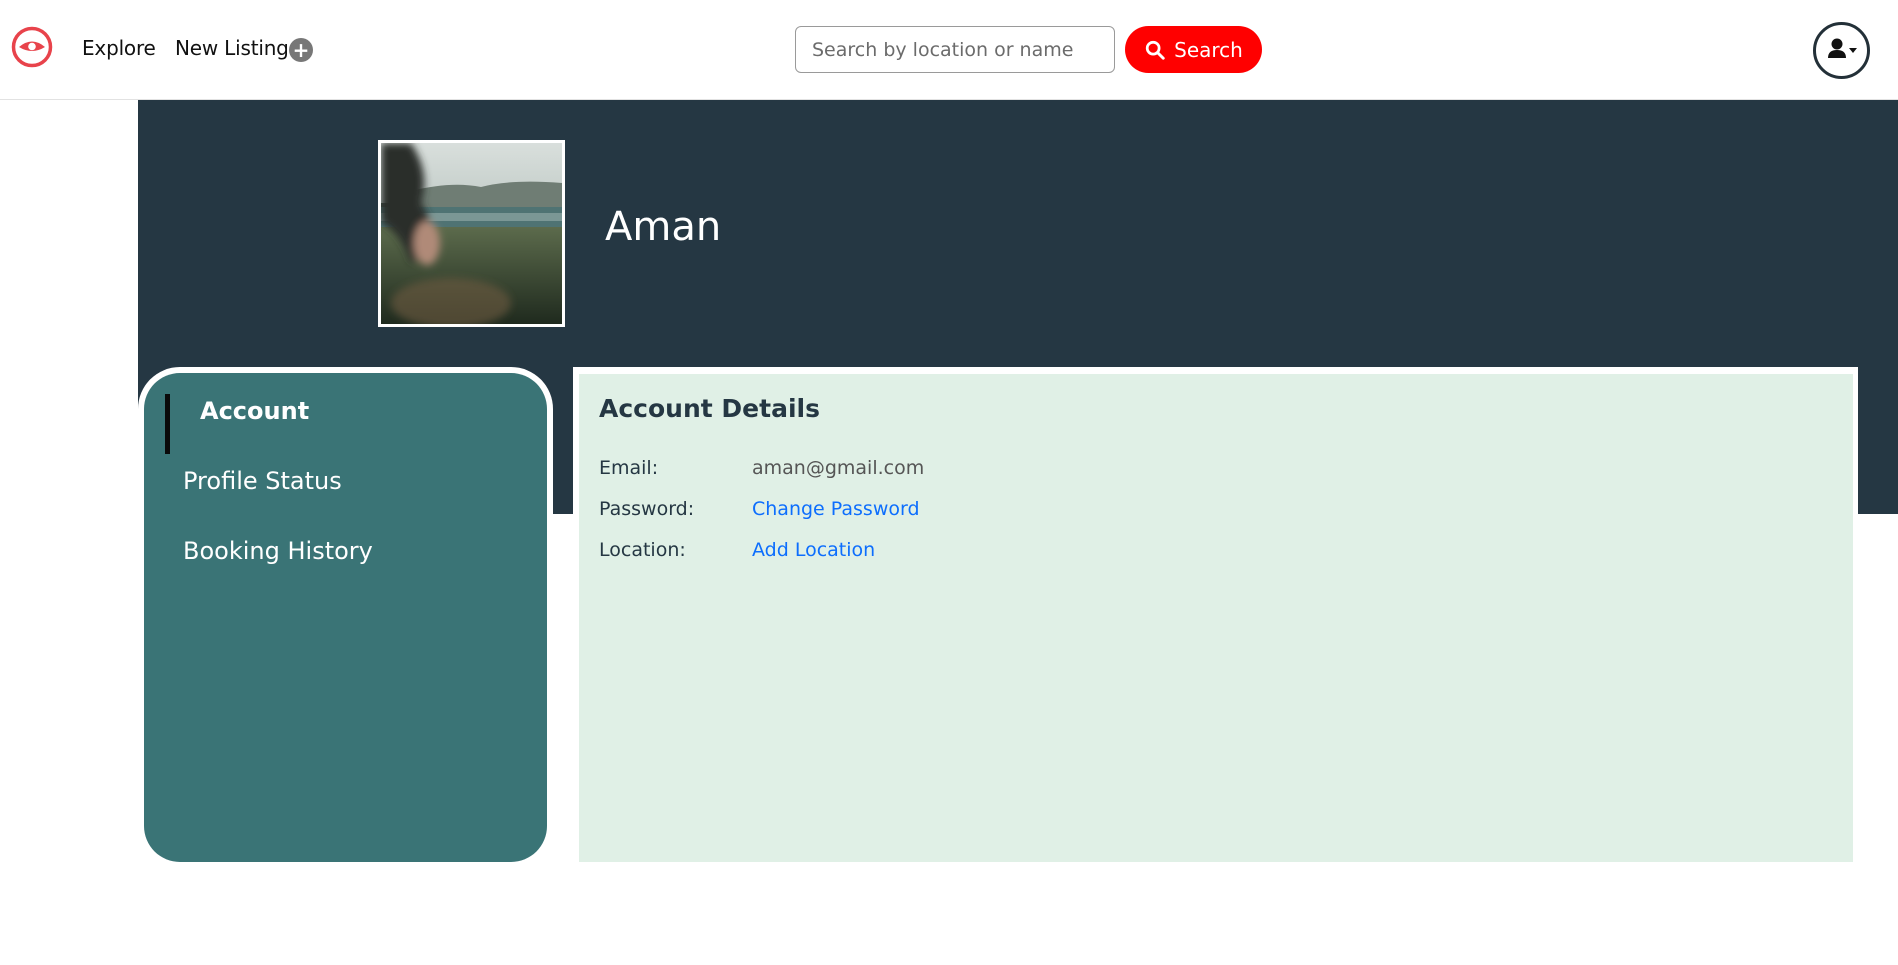 The height and width of the screenshot is (965, 1898). I want to click on user-menu-button, so click(1841, 50).